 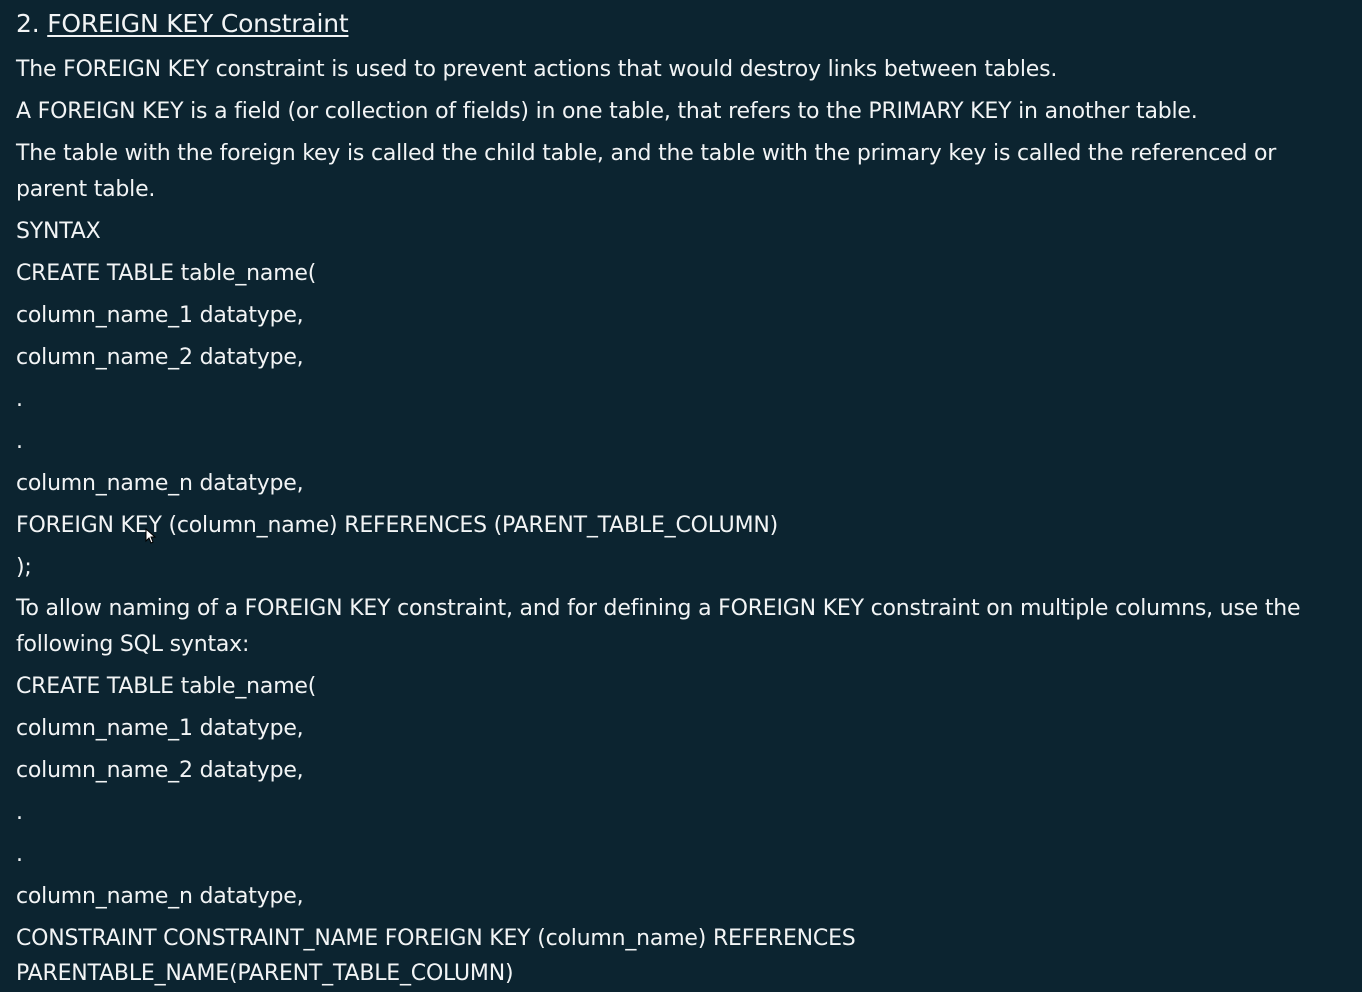 I want to click on syntax1-line-8: );, so click(x=24, y=567).